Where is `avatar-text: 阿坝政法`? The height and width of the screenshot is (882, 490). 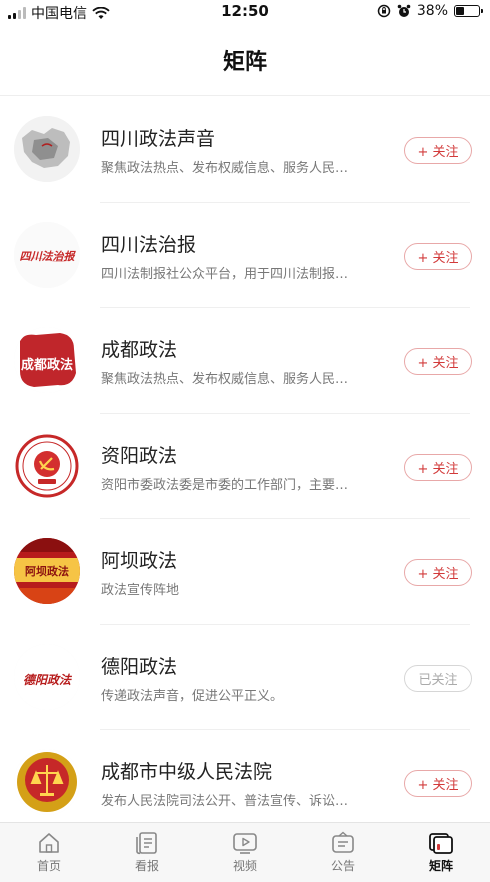 avatar-text: 阿坝政法 is located at coordinates (47, 571).